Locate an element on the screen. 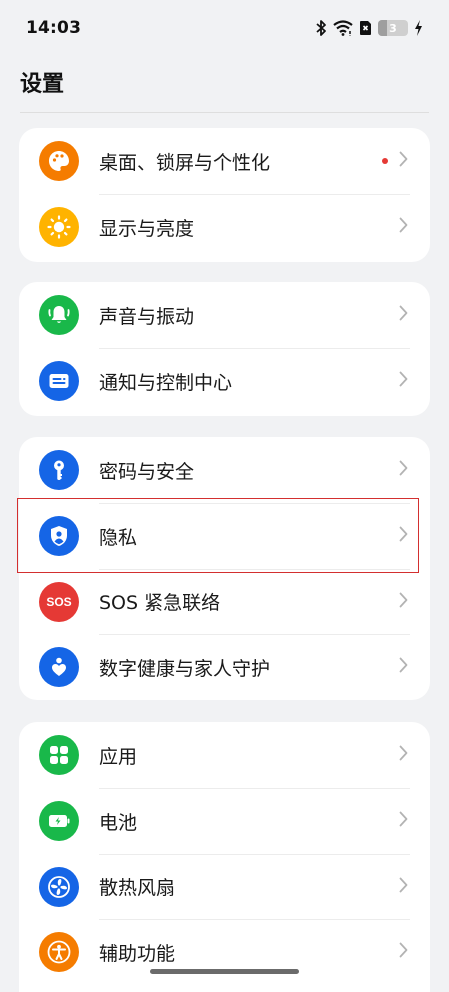  accessibility-icon is located at coordinates (59, 952).